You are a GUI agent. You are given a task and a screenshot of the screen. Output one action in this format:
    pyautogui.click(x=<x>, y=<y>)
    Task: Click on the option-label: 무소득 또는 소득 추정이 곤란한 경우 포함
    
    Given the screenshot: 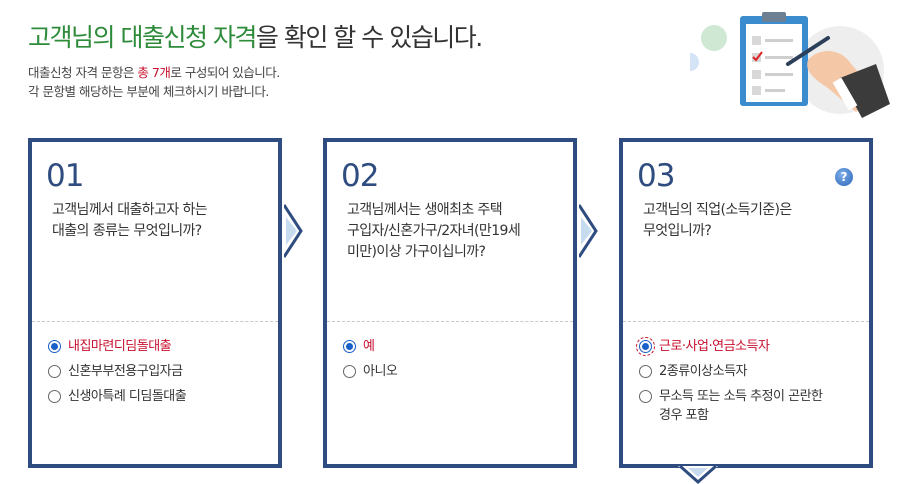 What is the action you would take?
    pyautogui.click(x=741, y=406)
    